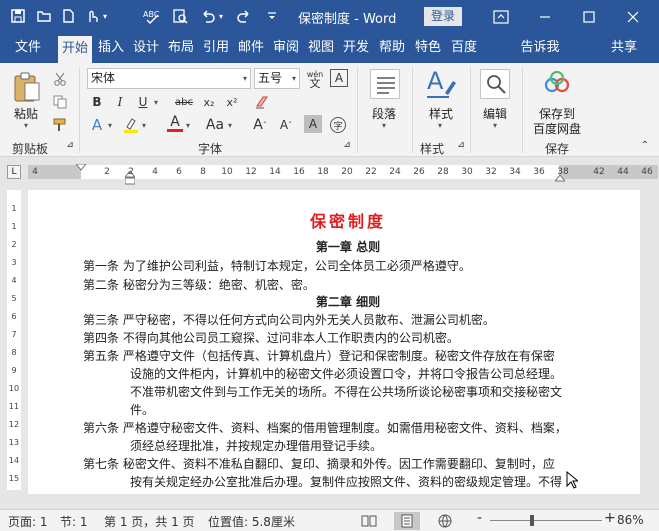 This screenshot has height=531, width=659. What do you see at coordinates (532, 520) in the screenshot?
I see `zoom-slider-thumb` at bounding box center [532, 520].